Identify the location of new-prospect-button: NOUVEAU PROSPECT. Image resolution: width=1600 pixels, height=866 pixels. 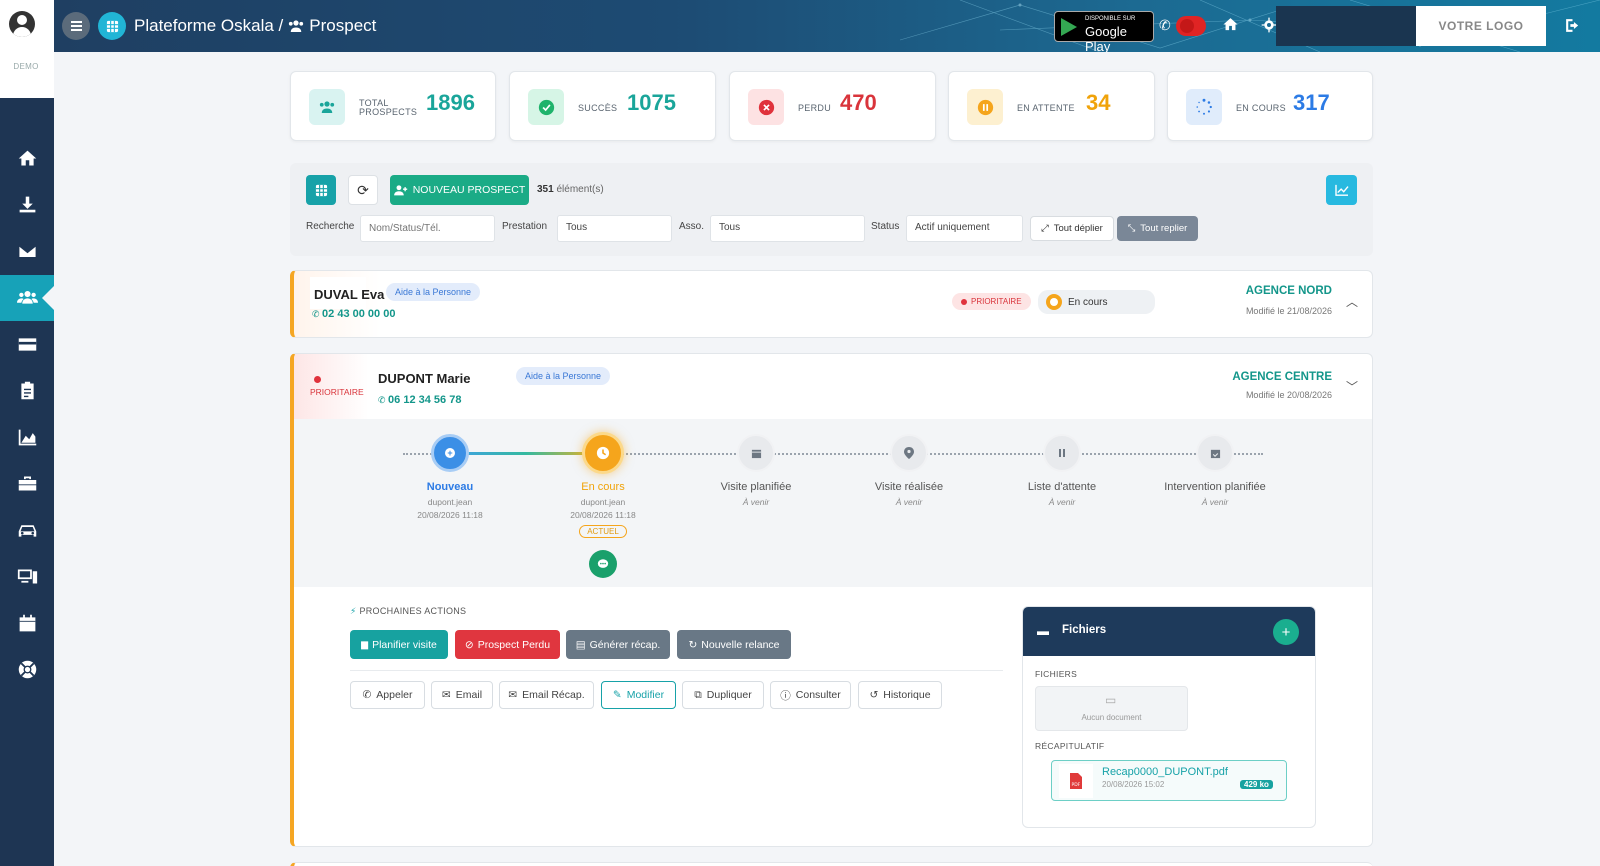
(459, 190).